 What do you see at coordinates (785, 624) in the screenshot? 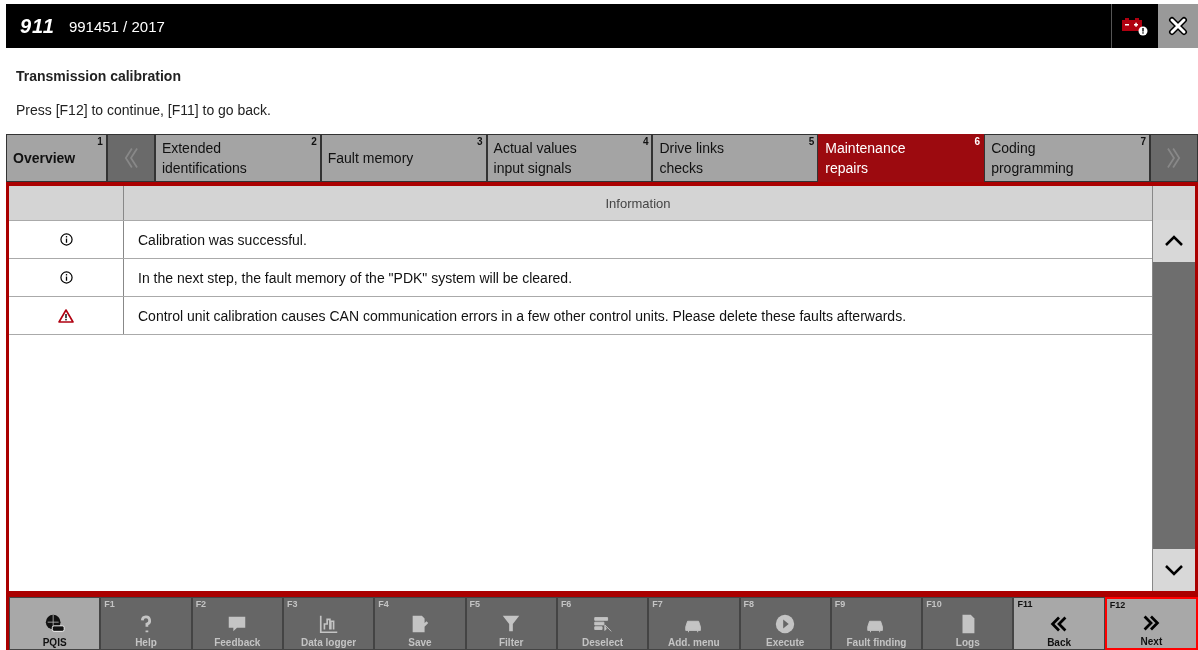
I see `play-icon` at bounding box center [785, 624].